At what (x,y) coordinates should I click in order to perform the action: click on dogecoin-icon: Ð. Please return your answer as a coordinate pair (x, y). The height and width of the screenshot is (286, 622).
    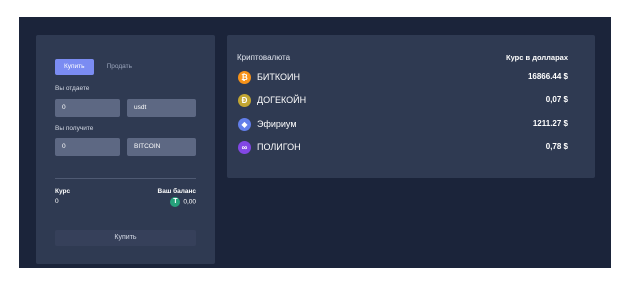
    Looking at the image, I should click on (244, 100).